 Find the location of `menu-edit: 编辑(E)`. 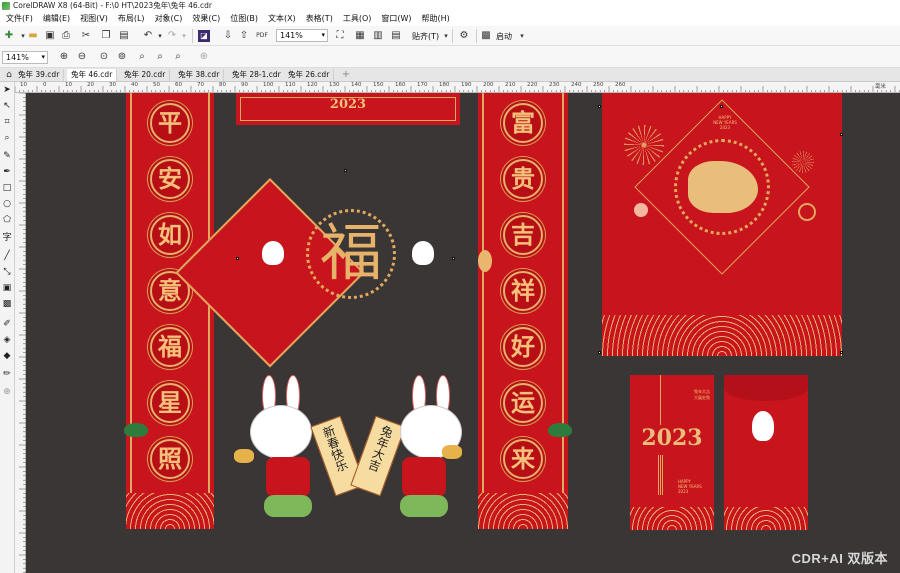

menu-edit: 编辑(E) is located at coordinates (56, 18).